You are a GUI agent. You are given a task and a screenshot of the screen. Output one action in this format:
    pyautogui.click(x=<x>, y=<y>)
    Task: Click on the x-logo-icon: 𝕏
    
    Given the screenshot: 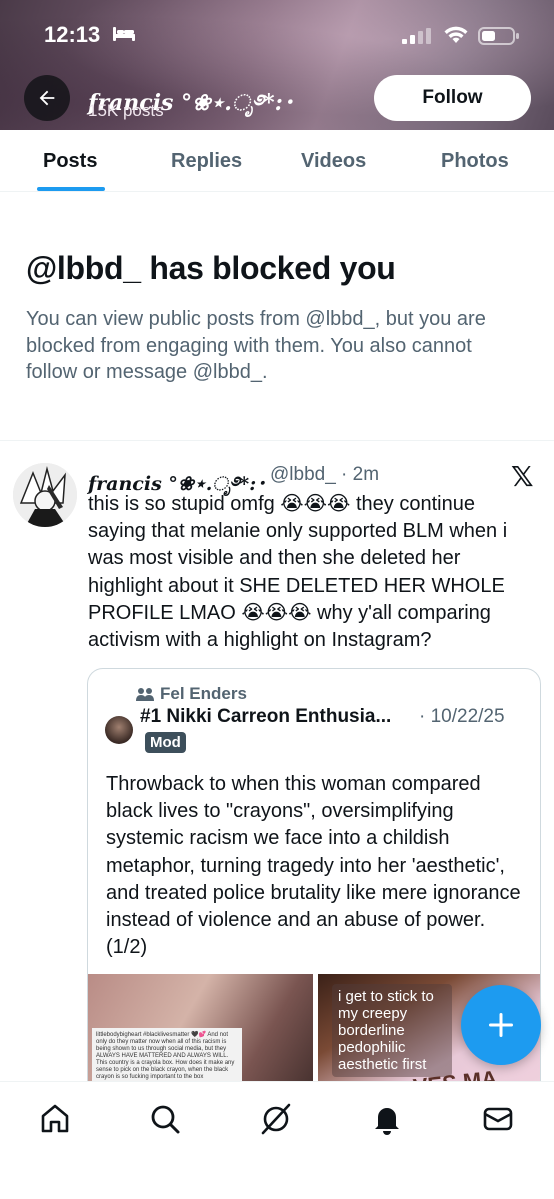 What is the action you would take?
    pyautogui.click(x=522, y=476)
    